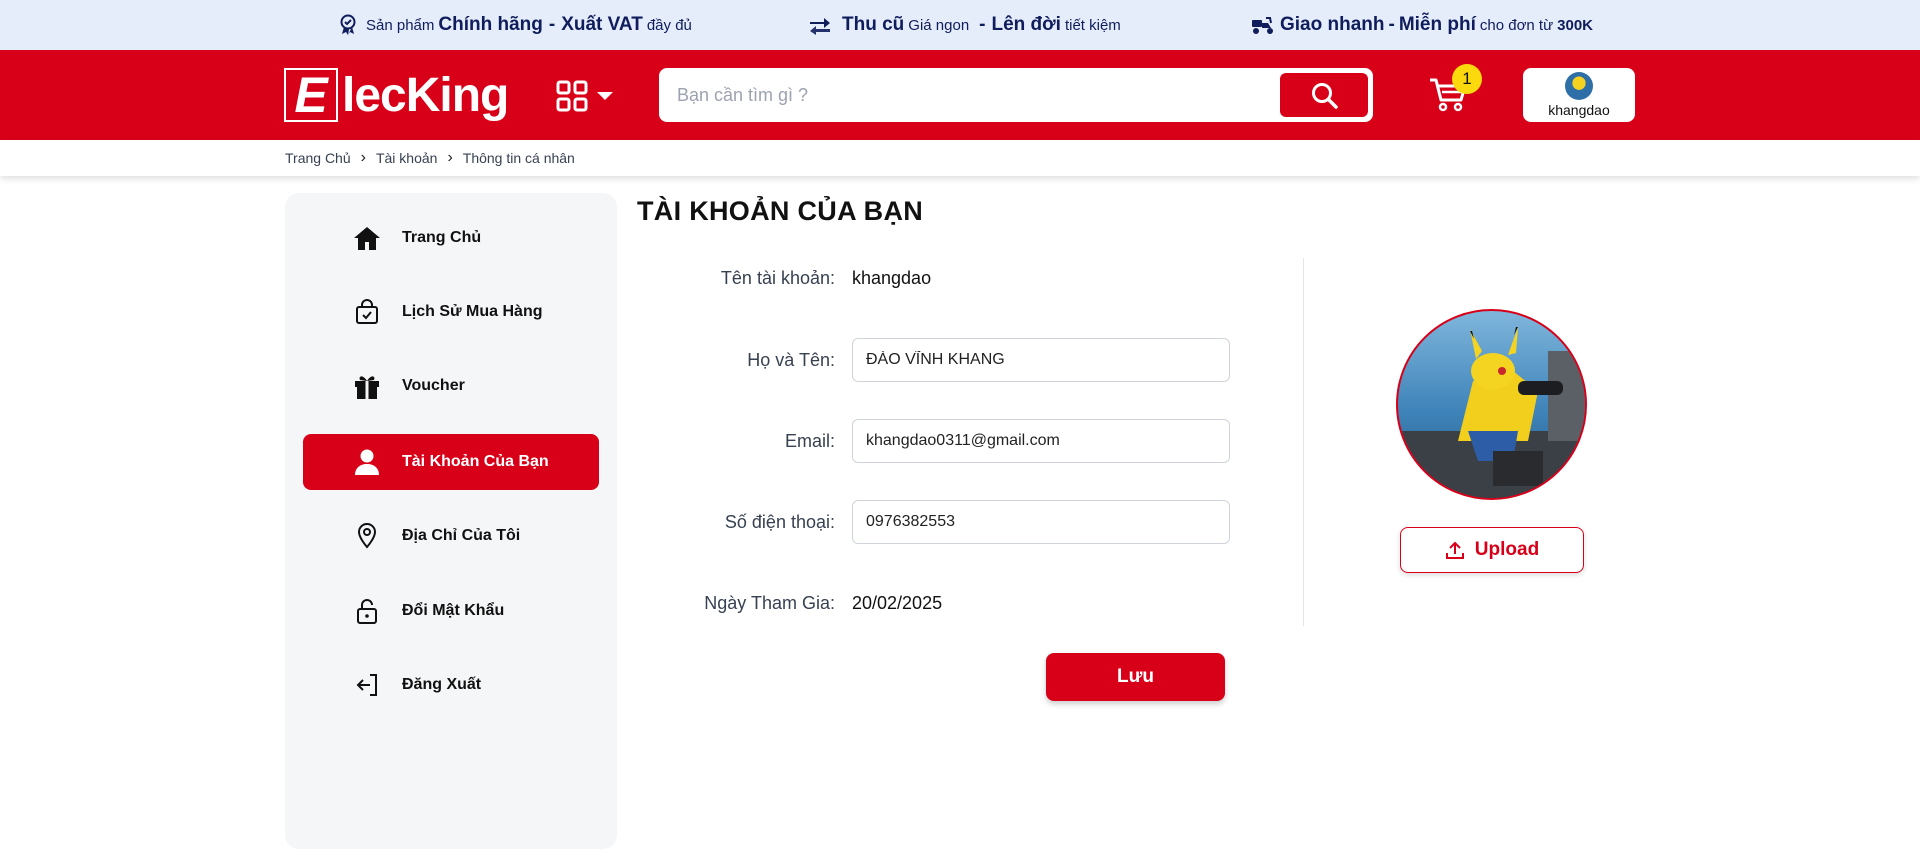  Describe the element at coordinates (472, 311) in the screenshot. I see `sidebar-item-label: Lịch Sử Mua Hàng` at that location.